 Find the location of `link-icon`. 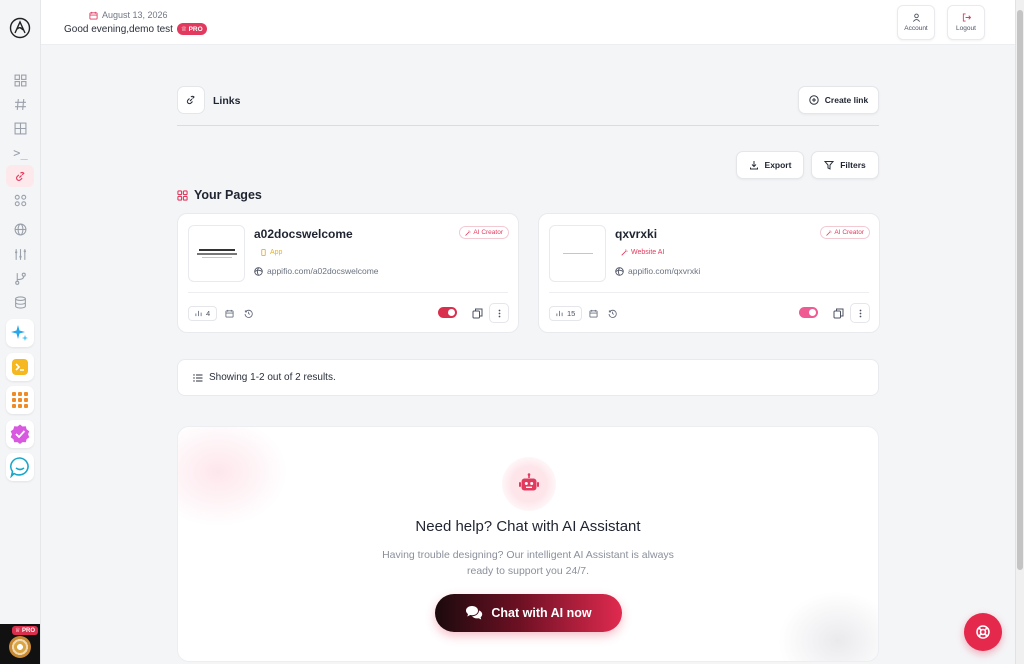

link-icon is located at coordinates (190, 100).